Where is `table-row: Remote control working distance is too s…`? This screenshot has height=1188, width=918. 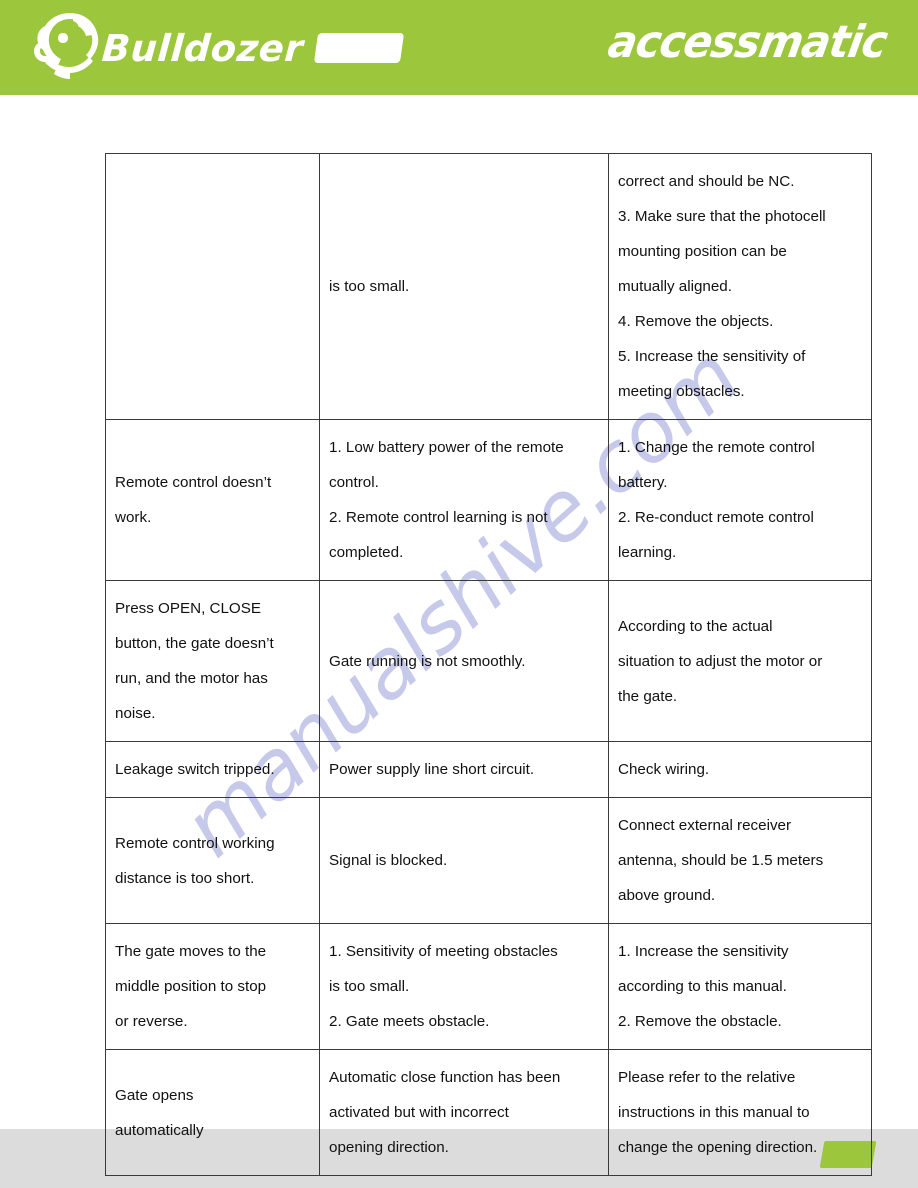 table-row: Remote control working distance is too s… is located at coordinates (488, 860).